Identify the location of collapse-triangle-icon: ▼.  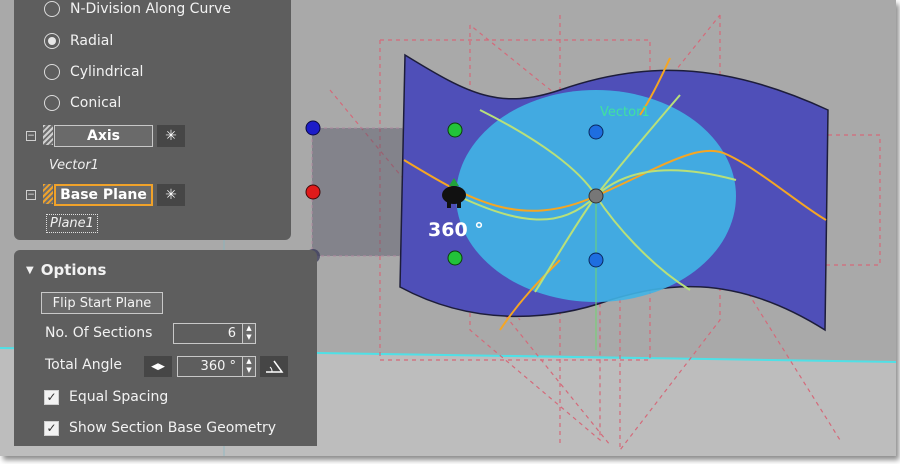
(30, 270).